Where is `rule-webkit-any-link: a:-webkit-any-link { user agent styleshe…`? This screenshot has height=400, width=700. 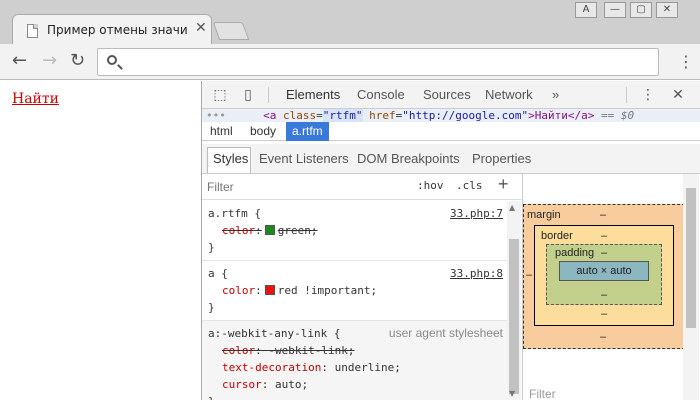 rule-webkit-any-link: a:-webkit-any-link { user agent styleshe… is located at coordinates (354, 360).